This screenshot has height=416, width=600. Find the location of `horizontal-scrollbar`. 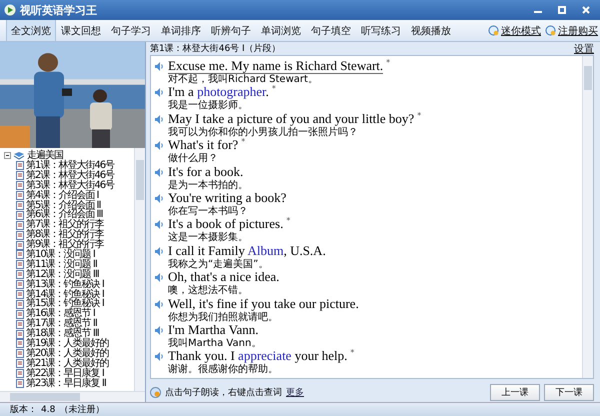

horizontal-scrollbar is located at coordinates (72, 396).